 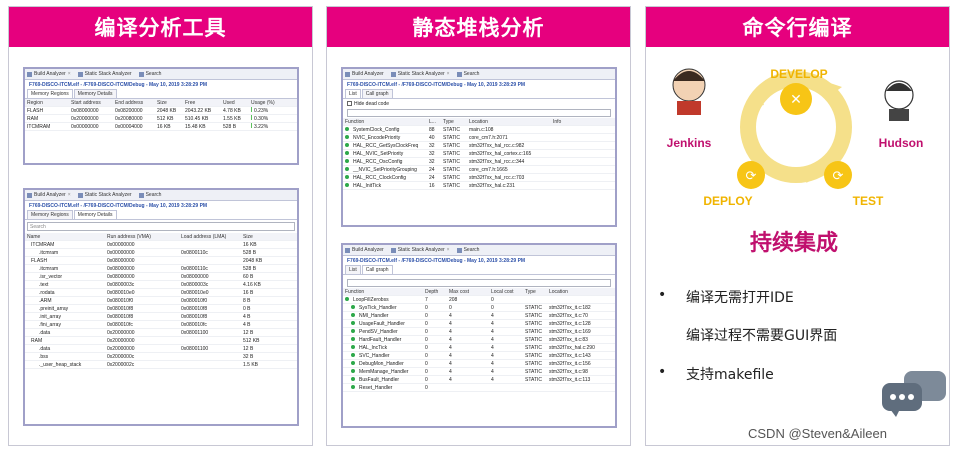 I want to click on col-depth: Depth, so click(x=435, y=292).